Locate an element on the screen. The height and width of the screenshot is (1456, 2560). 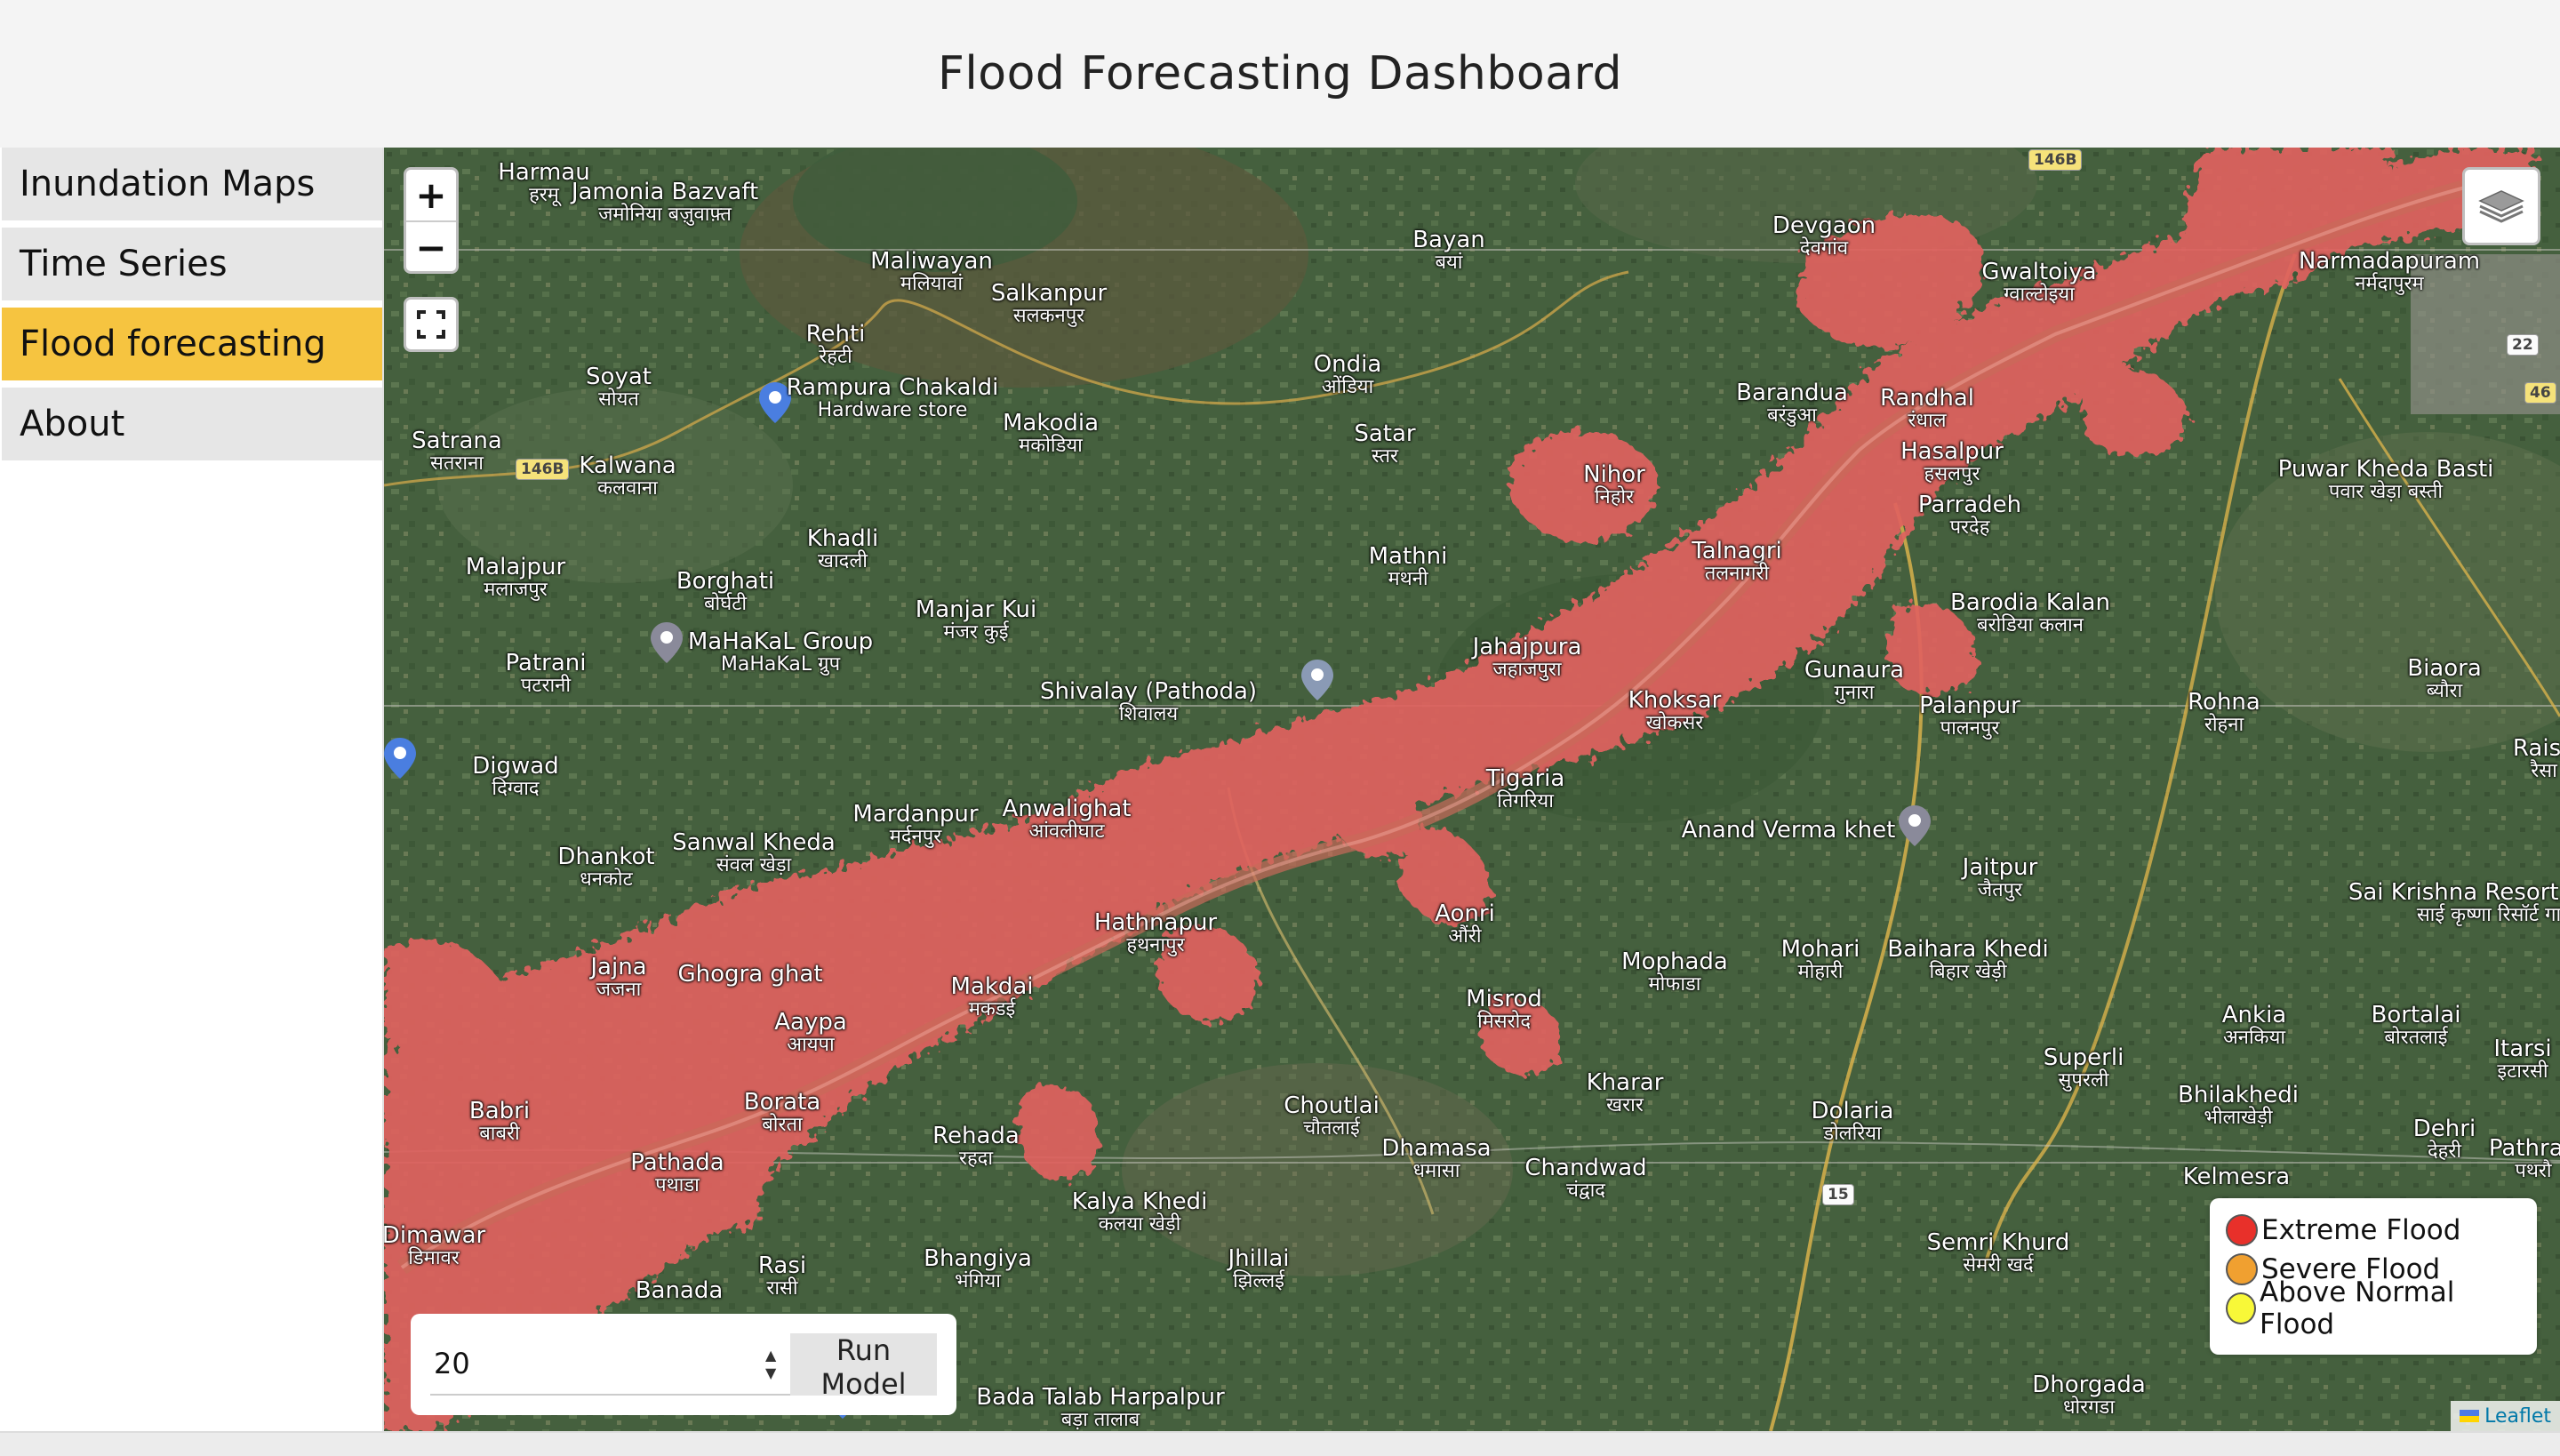
page-title: Flood Forecasting Dashboard is located at coordinates (1280, 73).